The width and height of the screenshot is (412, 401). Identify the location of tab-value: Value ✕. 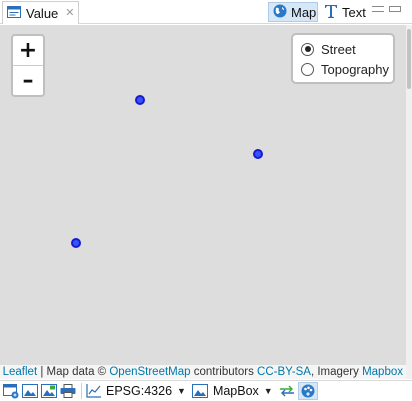
(40, 12).